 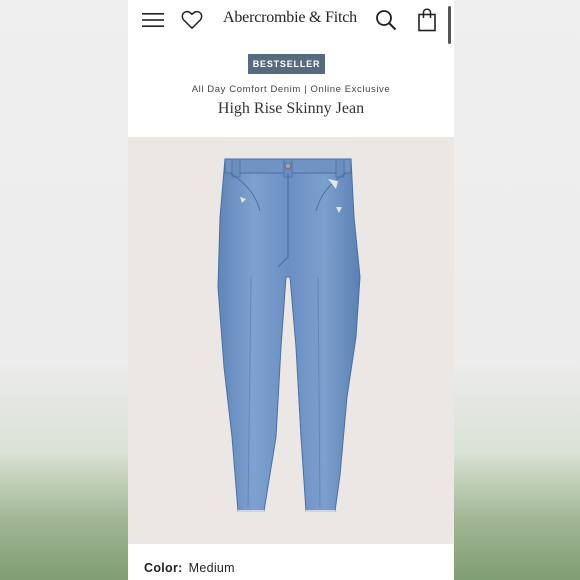 I want to click on product-title: High Rise Skinny Jean, so click(x=291, y=108).